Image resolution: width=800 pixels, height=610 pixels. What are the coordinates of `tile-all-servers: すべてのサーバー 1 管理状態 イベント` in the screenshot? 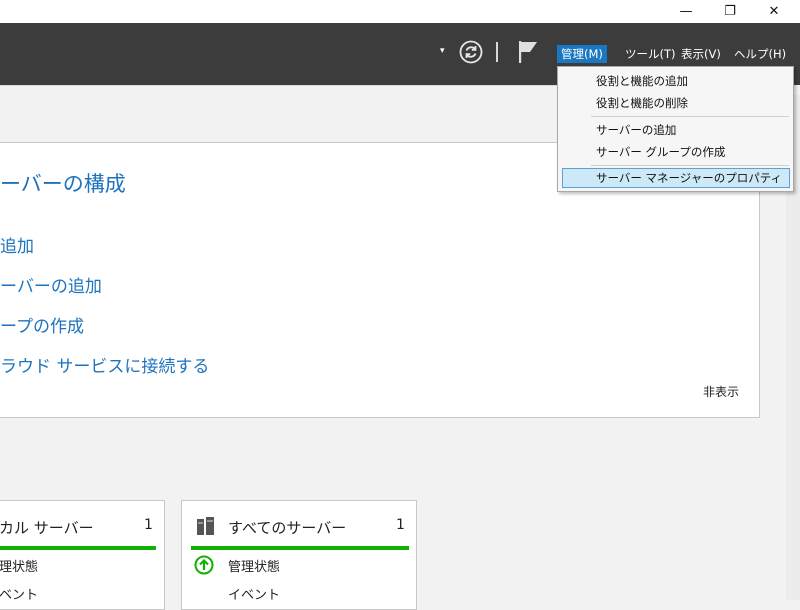 It's located at (299, 555).